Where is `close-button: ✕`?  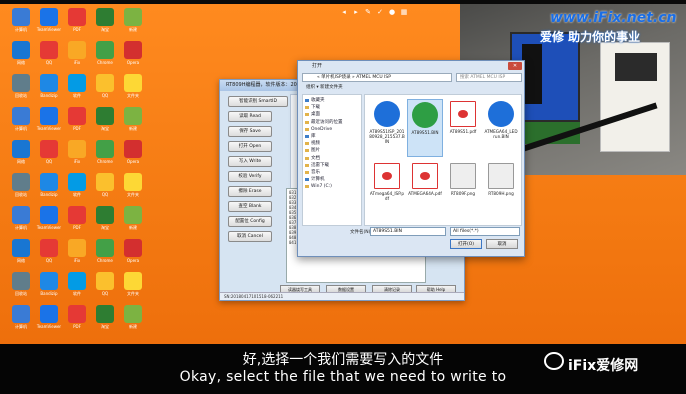 close-button: ✕ is located at coordinates (515, 66).